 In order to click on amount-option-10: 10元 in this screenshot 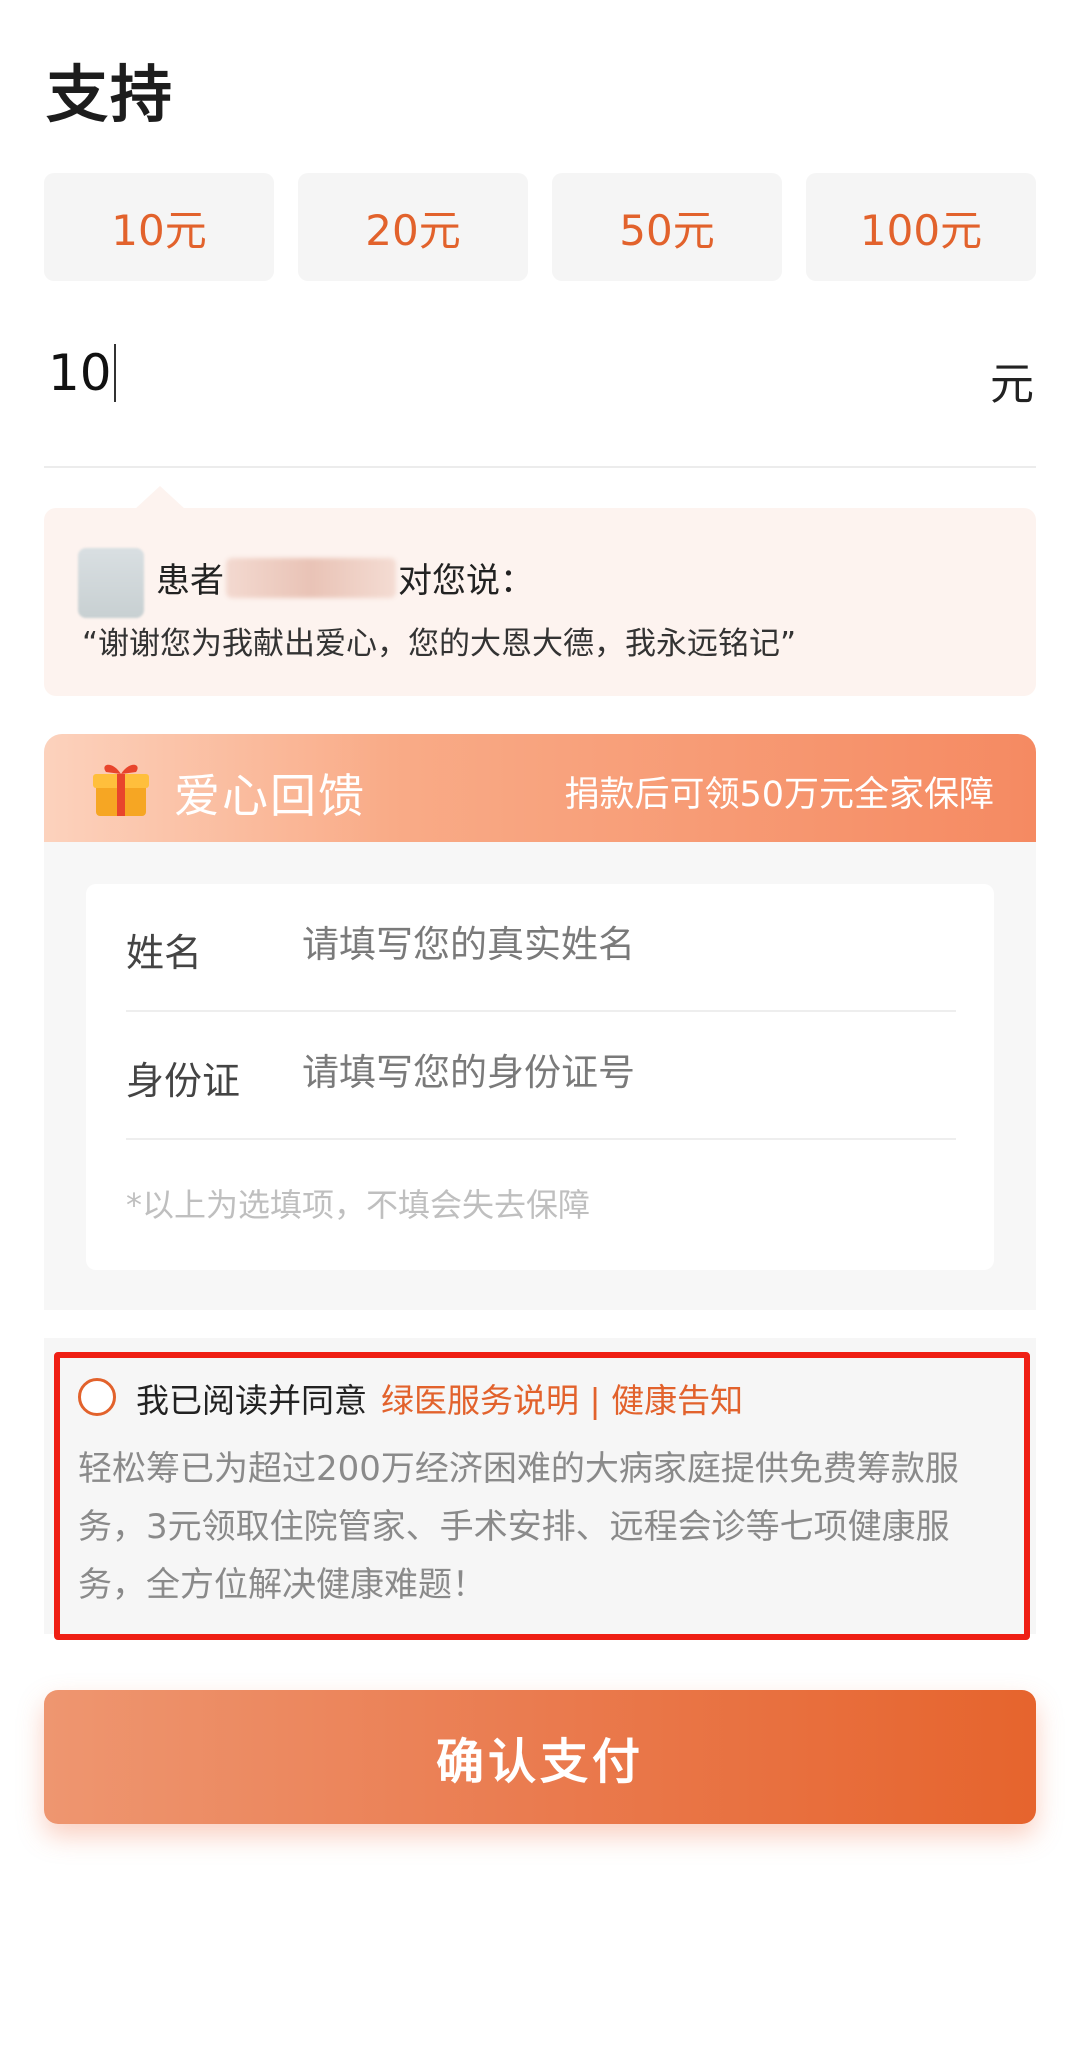, I will do `click(159, 227)`.